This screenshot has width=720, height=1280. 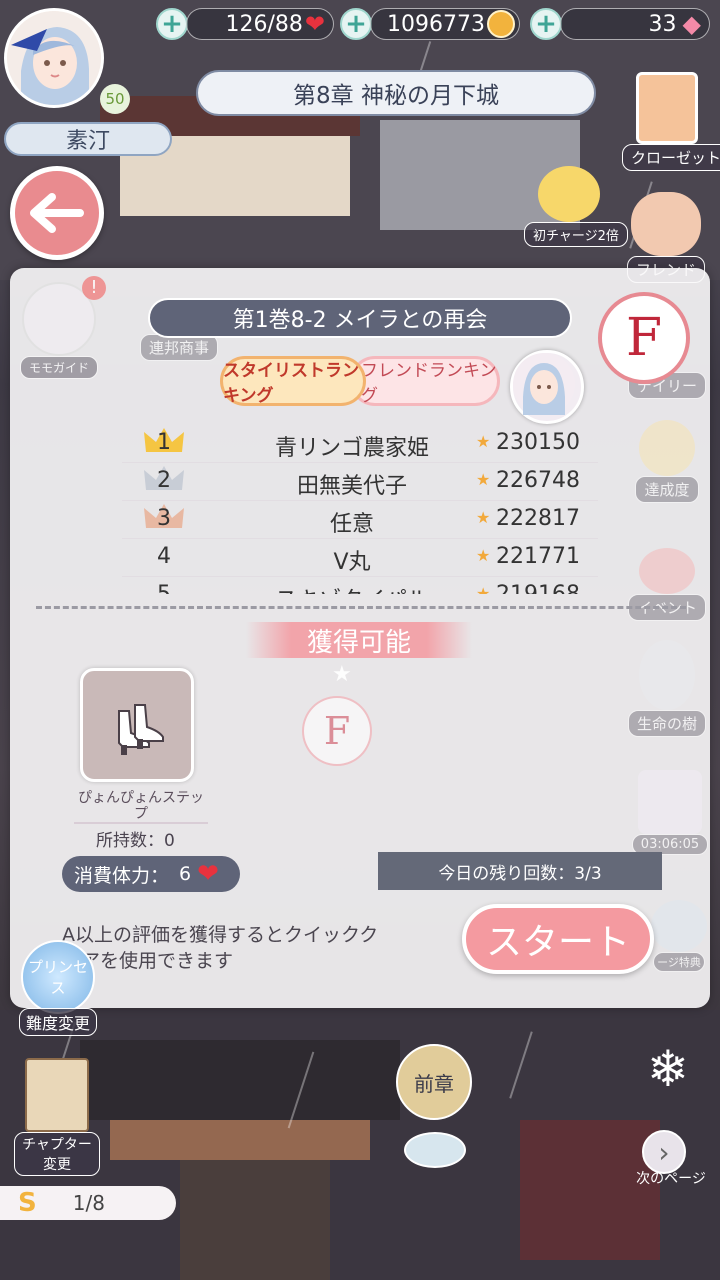 I want to click on achievement-label: 達成度, so click(x=667, y=489).